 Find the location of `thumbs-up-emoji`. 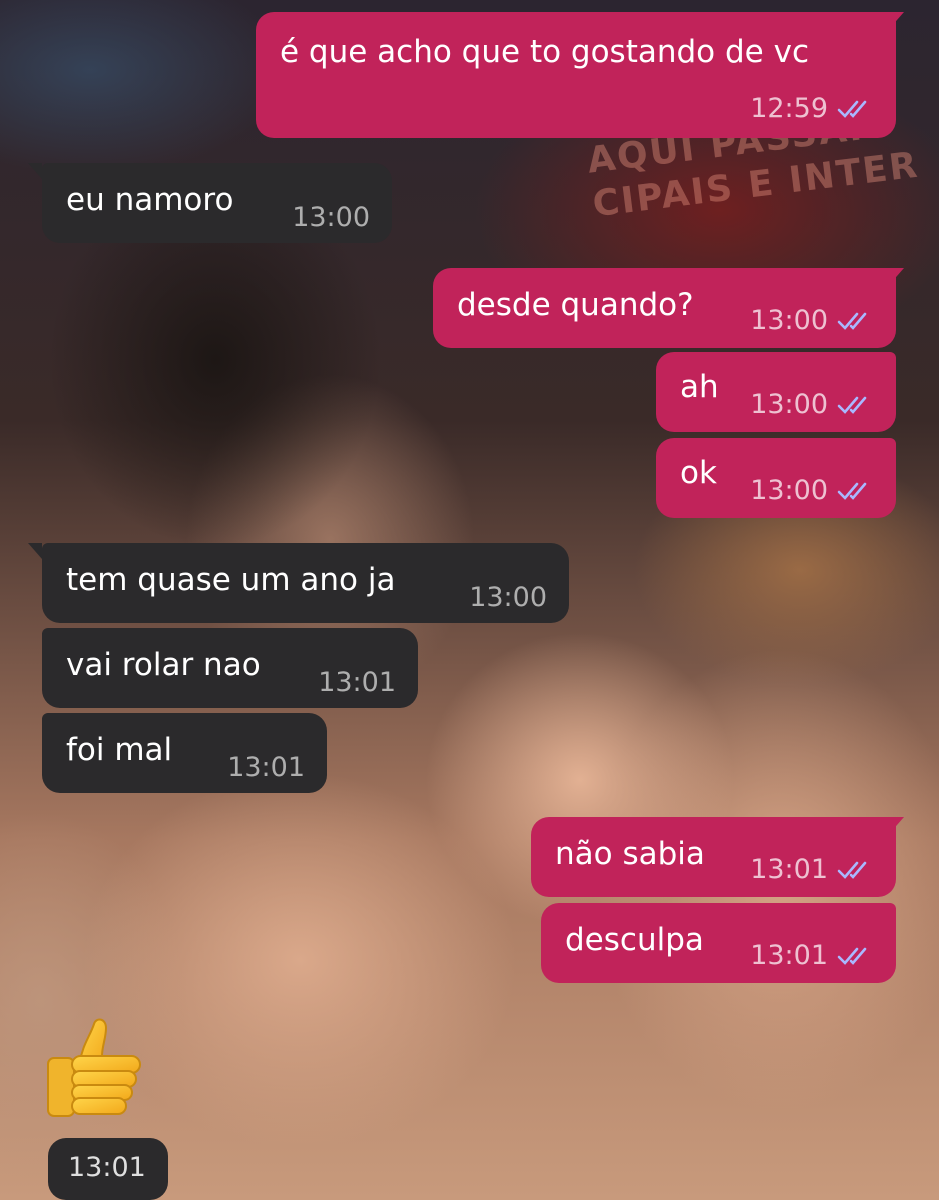

thumbs-up-emoji is located at coordinates (95, 1069).